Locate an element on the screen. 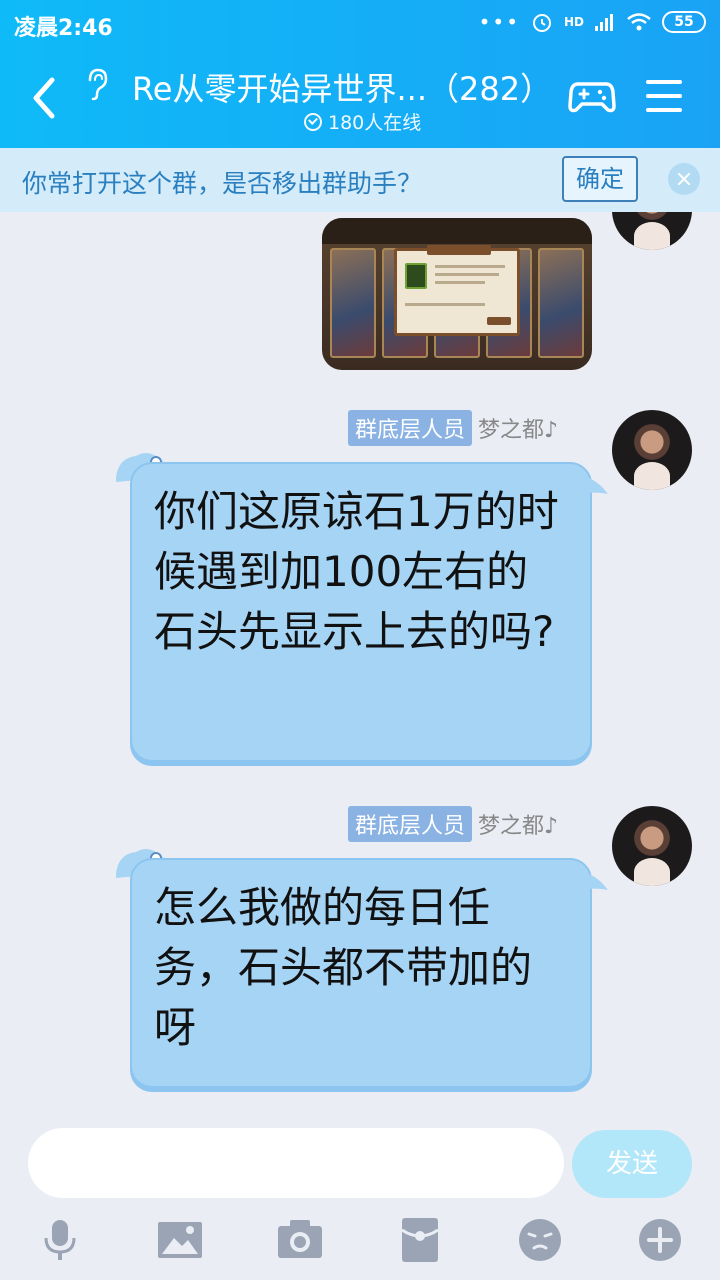 The image size is (720, 1280). notice-text: 你常打开这个群，是否移出群助手？ is located at coordinates (222, 183).